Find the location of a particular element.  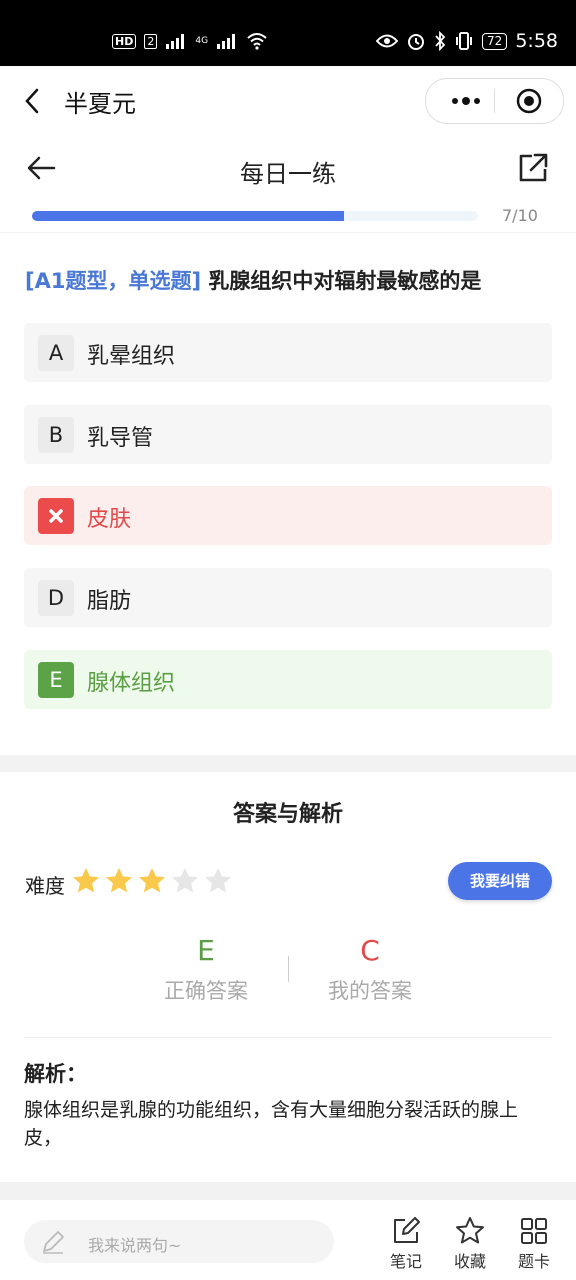

status-icons: HD 2 4G 72 5:58 is located at coordinates (335, 41).